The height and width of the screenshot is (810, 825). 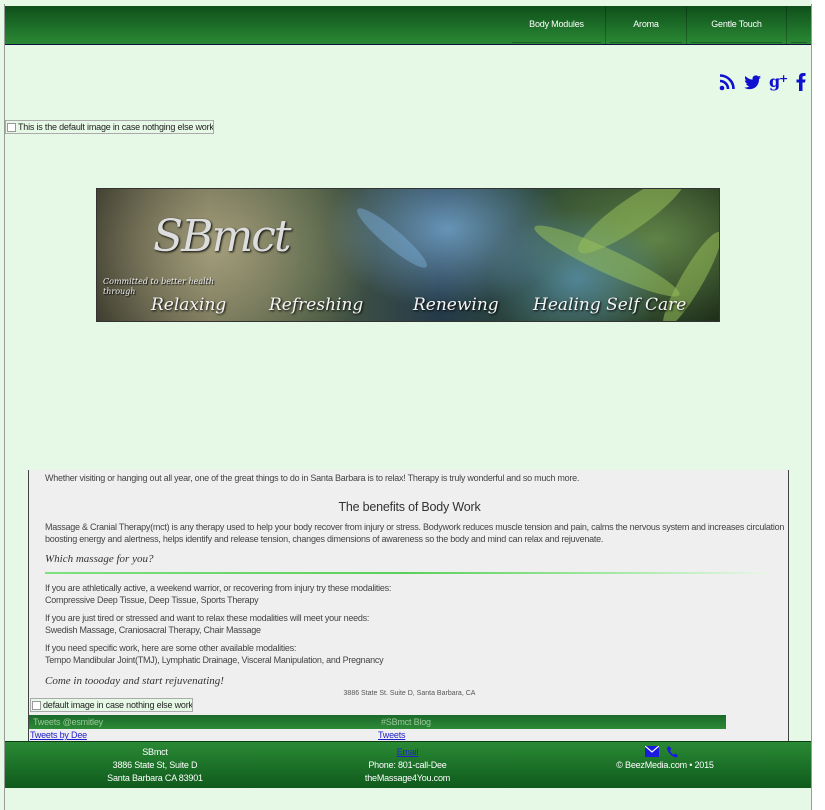 I want to click on nav-label: Body Modules, so click(x=556, y=24).